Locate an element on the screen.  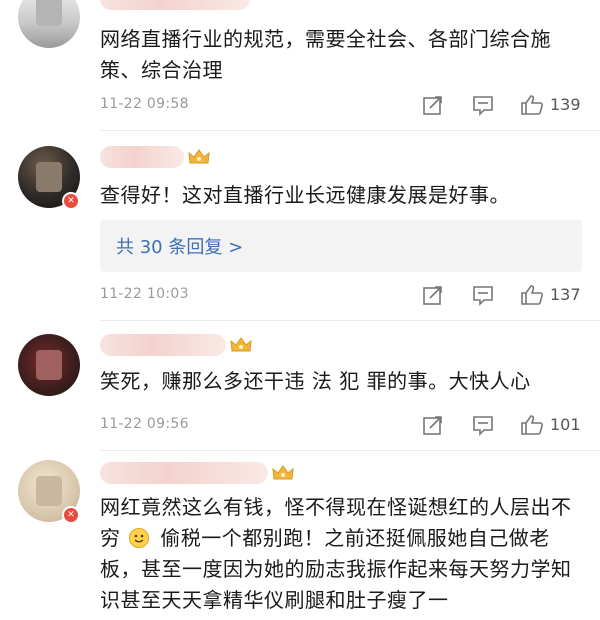
comment-time: 11-22 09:56 is located at coordinates (144, 424).